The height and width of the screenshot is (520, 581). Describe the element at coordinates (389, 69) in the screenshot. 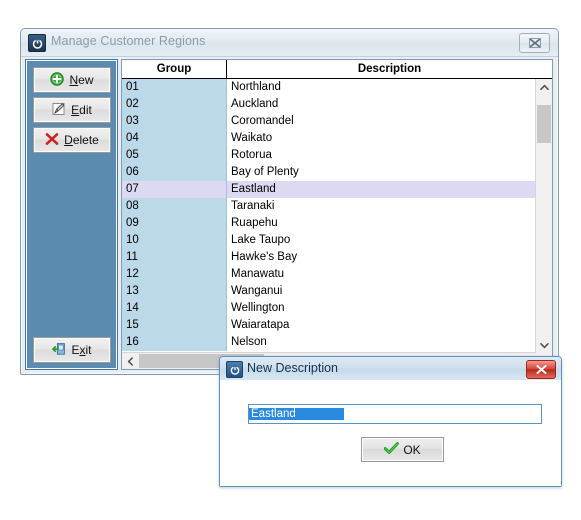

I see `column-header-description: Description` at that location.